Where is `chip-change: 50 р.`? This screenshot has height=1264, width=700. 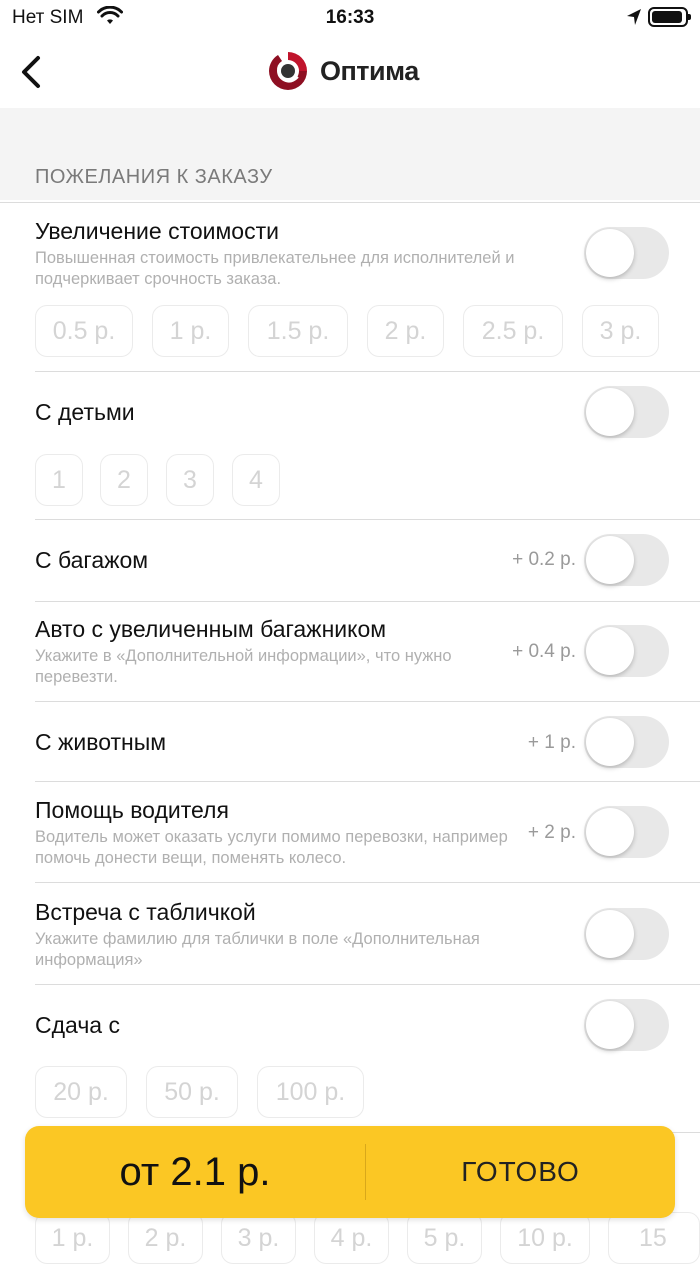 chip-change: 50 р. is located at coordinates (192, 1092).